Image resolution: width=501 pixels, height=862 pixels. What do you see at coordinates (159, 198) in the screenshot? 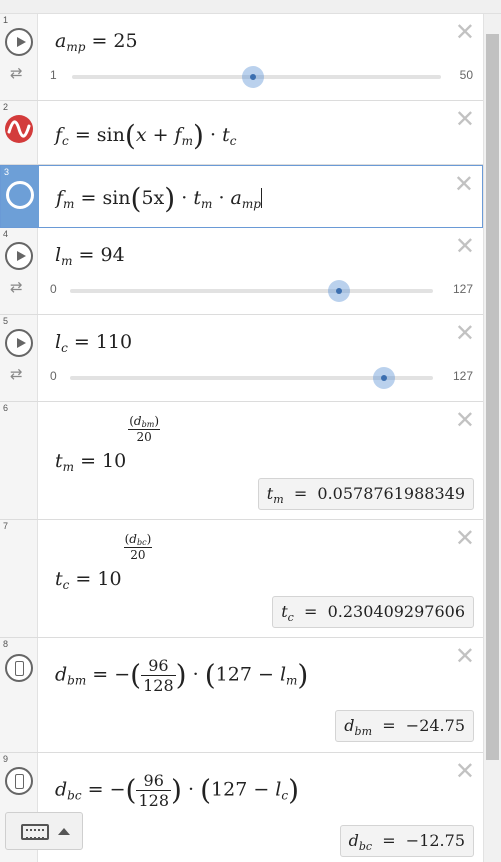
I see `formula-input: fm = sin(5x) · tm · amp` at bounding box center [159, 198].